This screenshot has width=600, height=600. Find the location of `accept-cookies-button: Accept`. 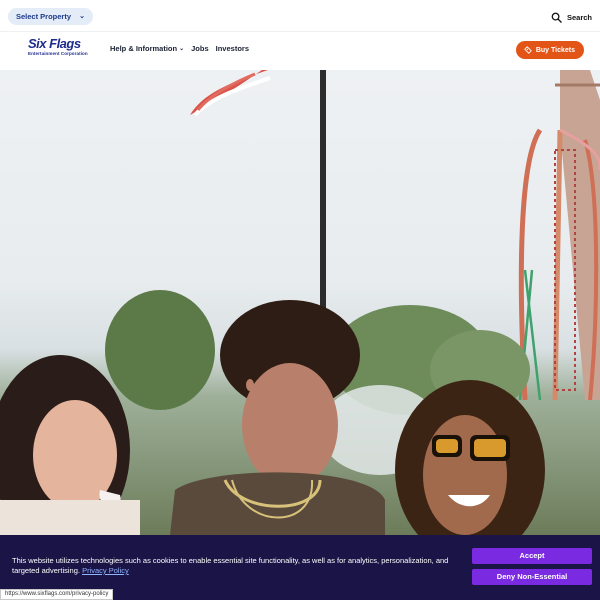

accept-cookies-button: Accept is located at coordinates (532, 556).